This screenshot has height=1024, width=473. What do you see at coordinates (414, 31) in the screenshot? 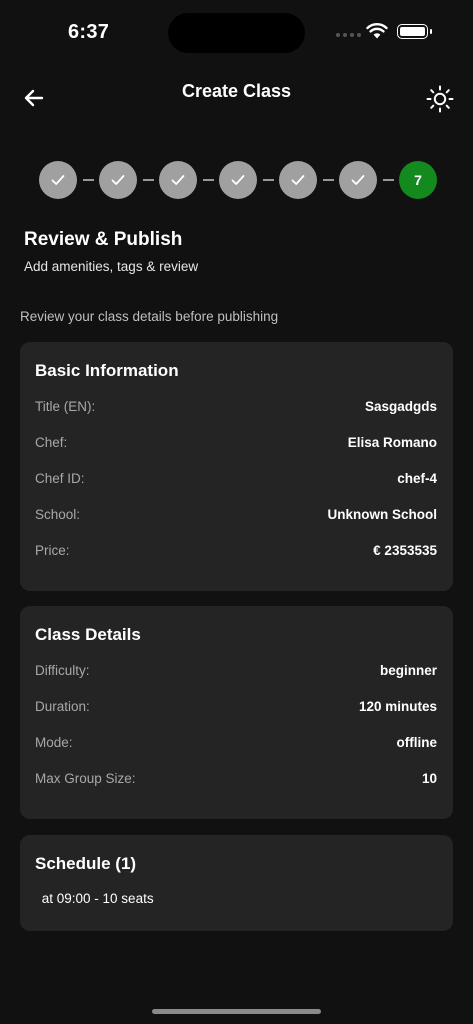
I see `battery-icon` at bounding box center [414, 31].